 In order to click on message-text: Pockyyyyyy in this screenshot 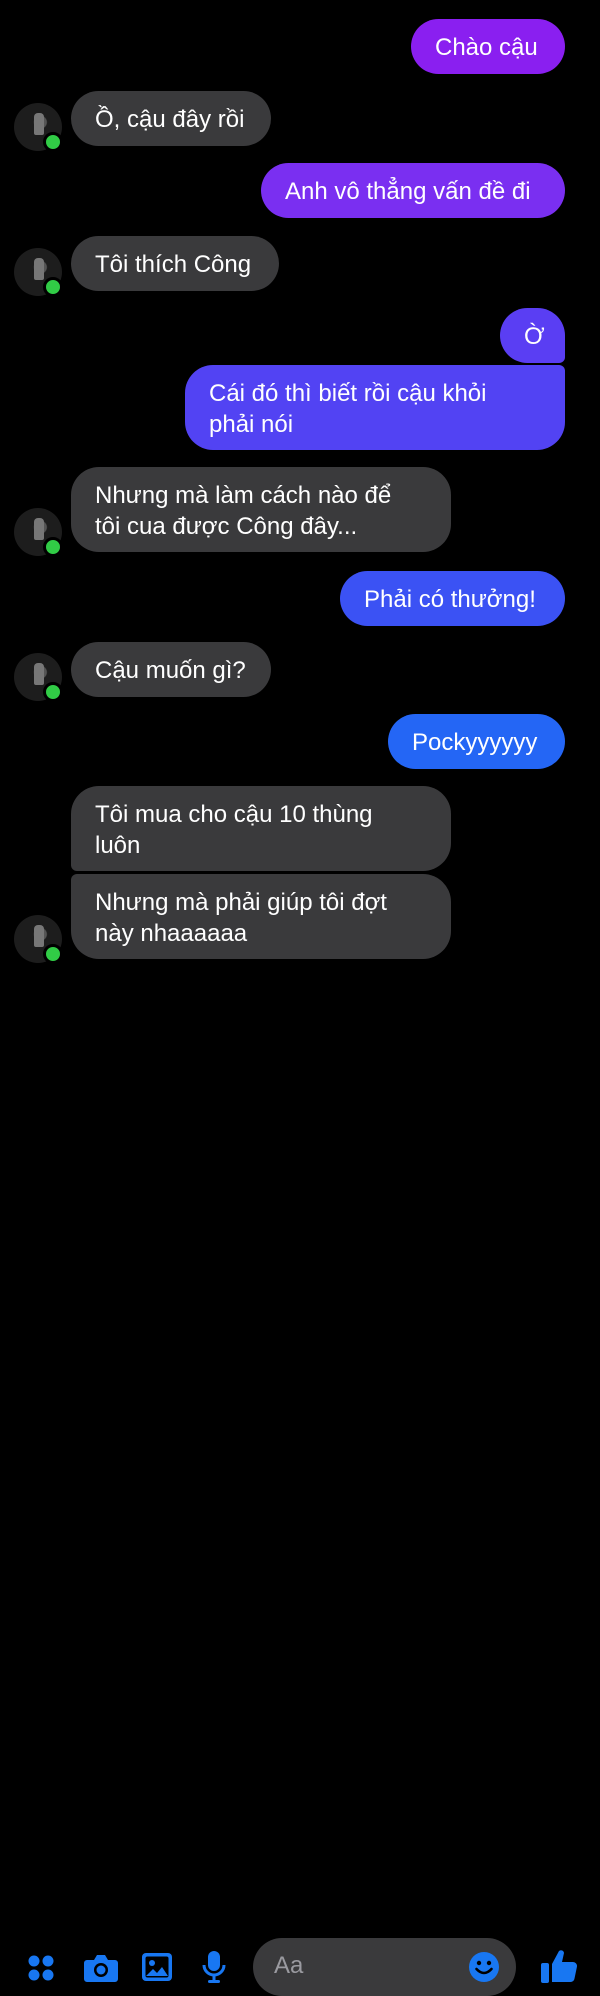, I will do `click(475, 742)`.